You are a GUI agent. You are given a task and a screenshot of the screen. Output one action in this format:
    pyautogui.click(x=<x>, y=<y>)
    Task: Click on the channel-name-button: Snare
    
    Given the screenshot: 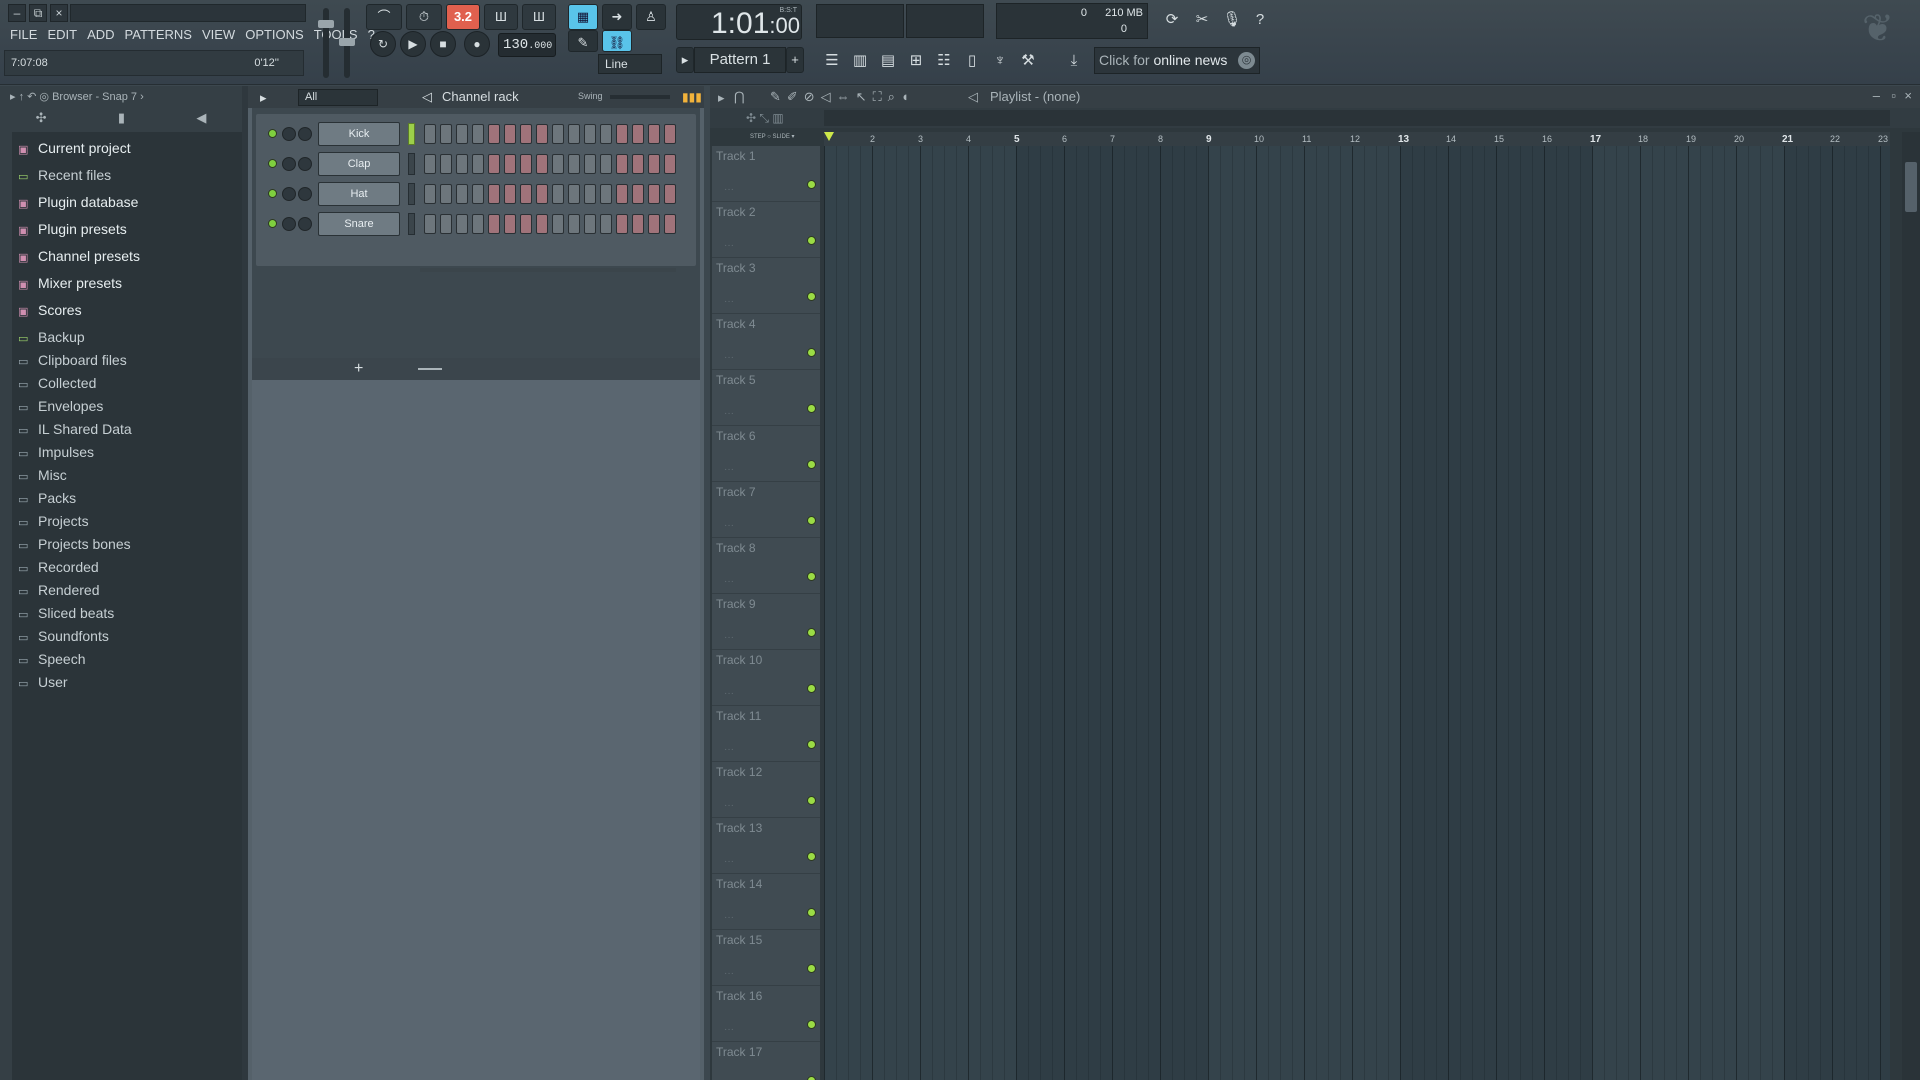 What is the action you would take?
    pyautogui.click(x=359, y=224)
    